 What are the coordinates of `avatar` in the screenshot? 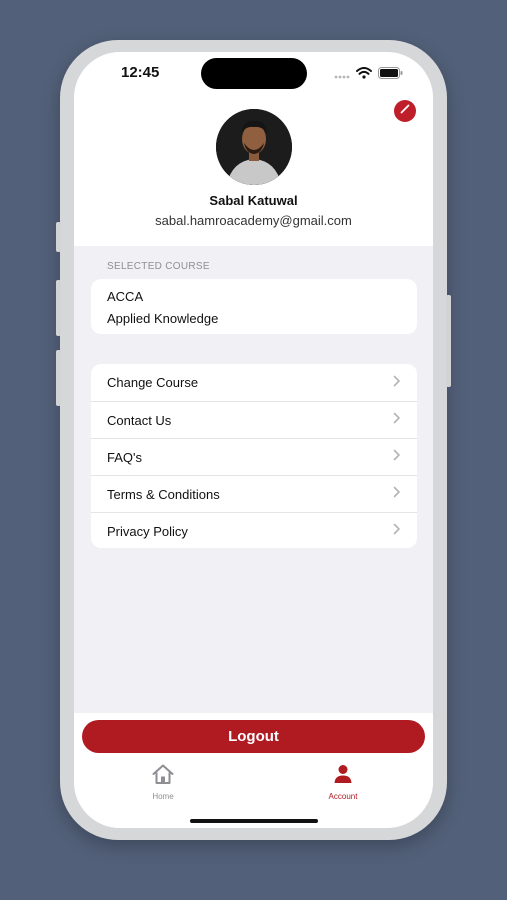 It's located at (254, 147).